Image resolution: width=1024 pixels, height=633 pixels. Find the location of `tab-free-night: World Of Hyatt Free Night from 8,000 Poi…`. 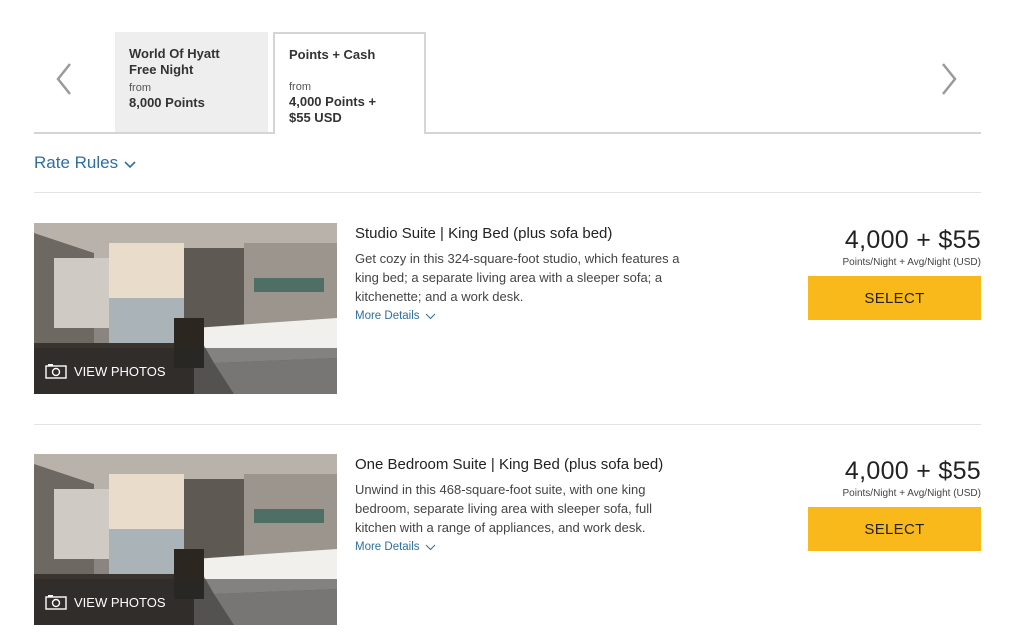

tab-free-night: World Of Hyatt Free Night from 8,000 Poi… is located at coordinates (191, 82).